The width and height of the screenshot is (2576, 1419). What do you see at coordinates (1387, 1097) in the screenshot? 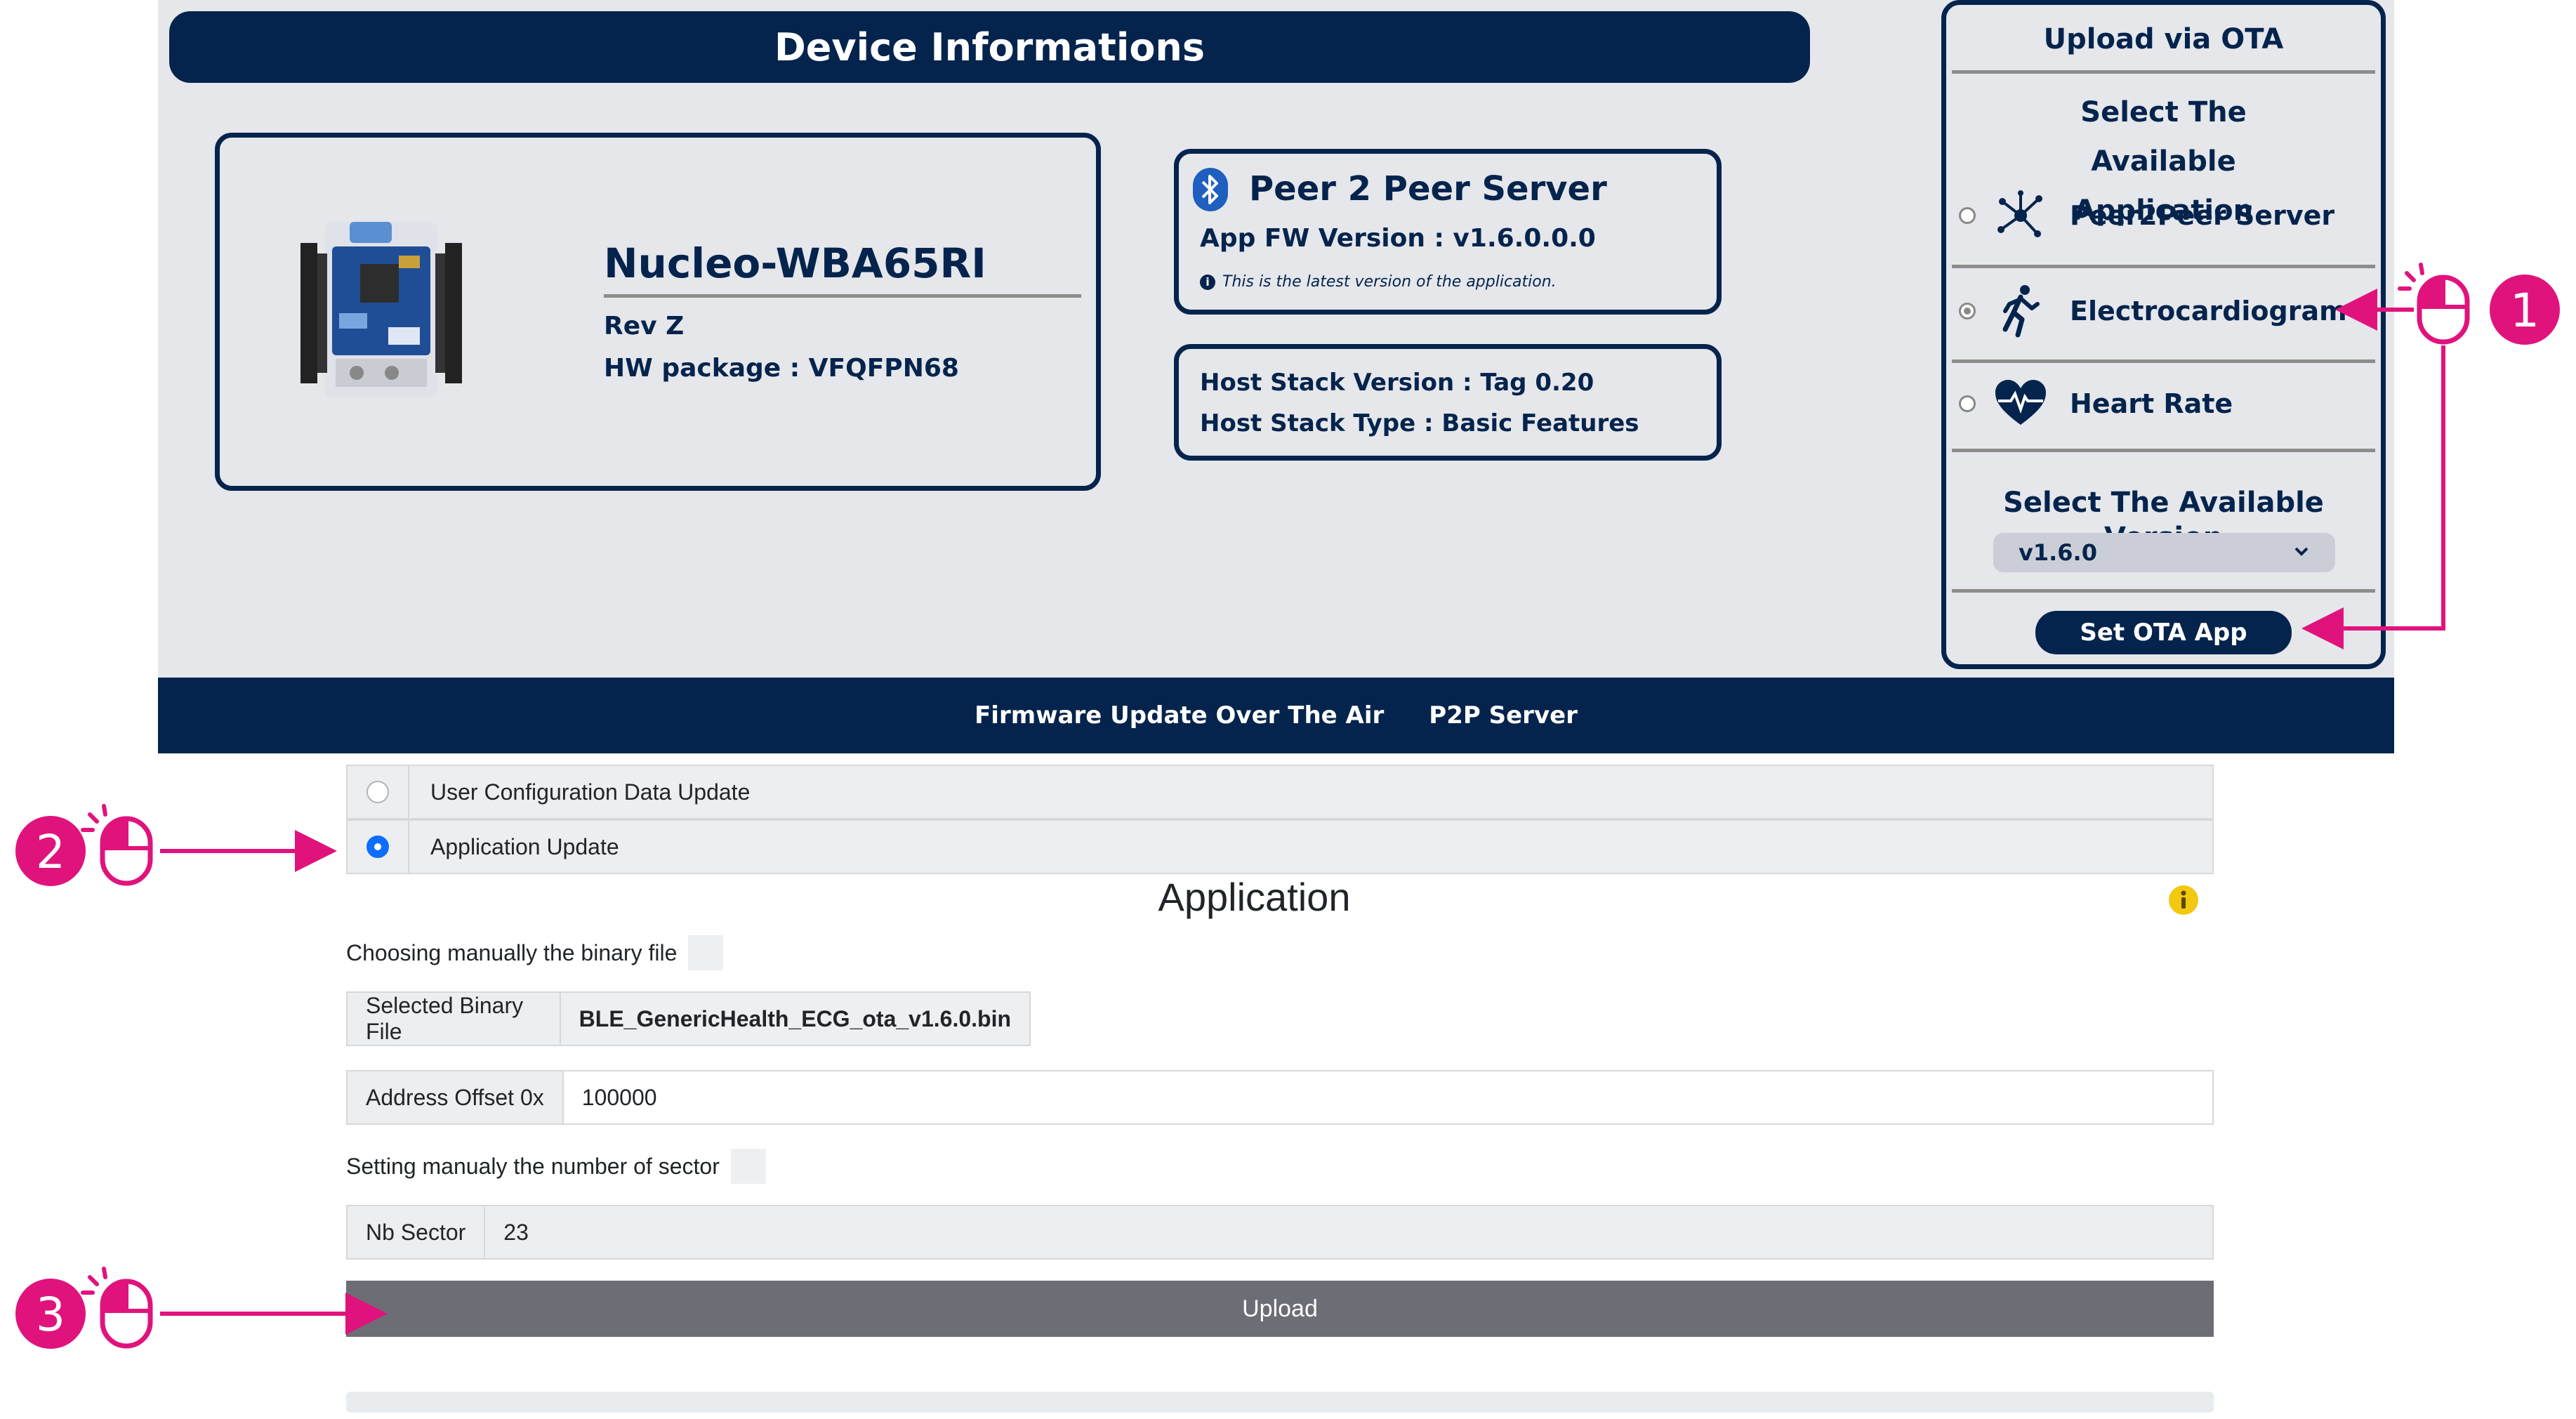
I see `address-offset-input: 100000` at bounding box center [1387, 1097].